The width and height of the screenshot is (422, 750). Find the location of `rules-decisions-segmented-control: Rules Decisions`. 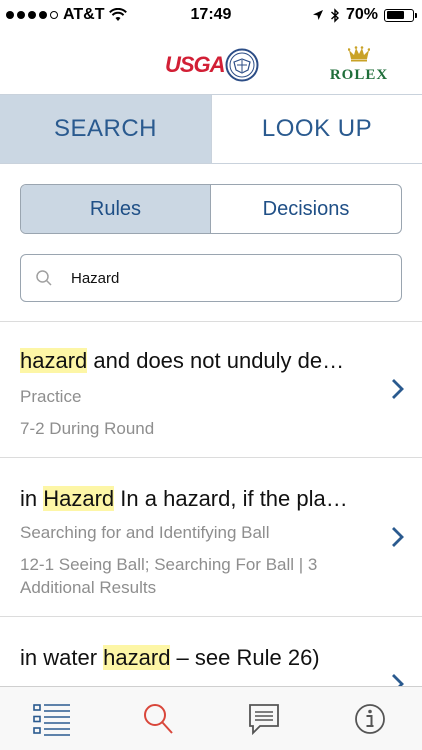

rules-decisions-segmented-control: Rules Decisions is located at coordinates (211, 209).